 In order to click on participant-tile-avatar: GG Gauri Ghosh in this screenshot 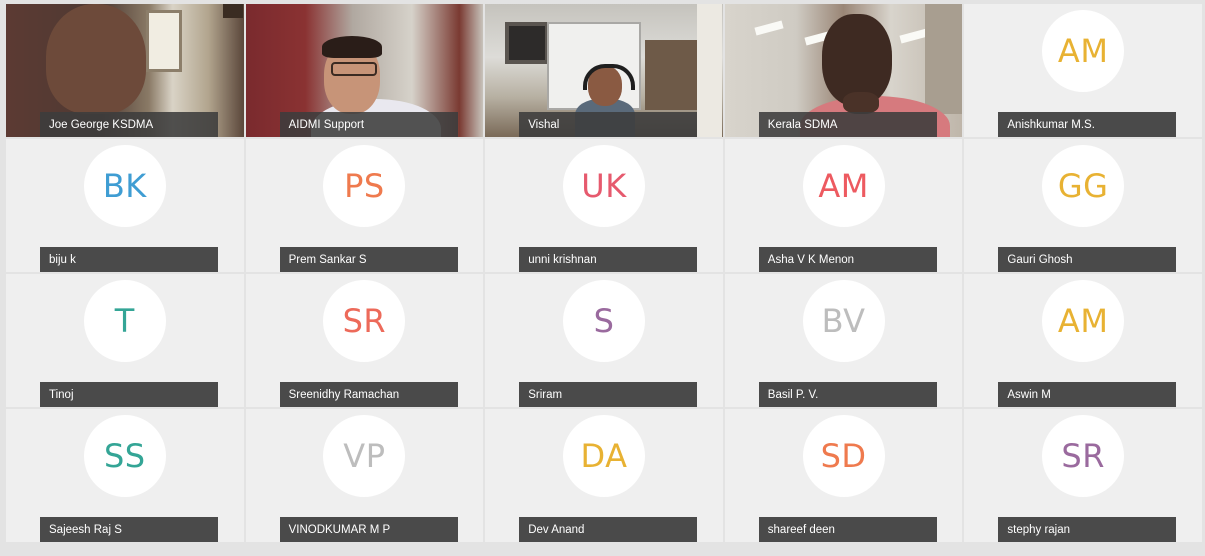, I will do `click(1083, 205)`.